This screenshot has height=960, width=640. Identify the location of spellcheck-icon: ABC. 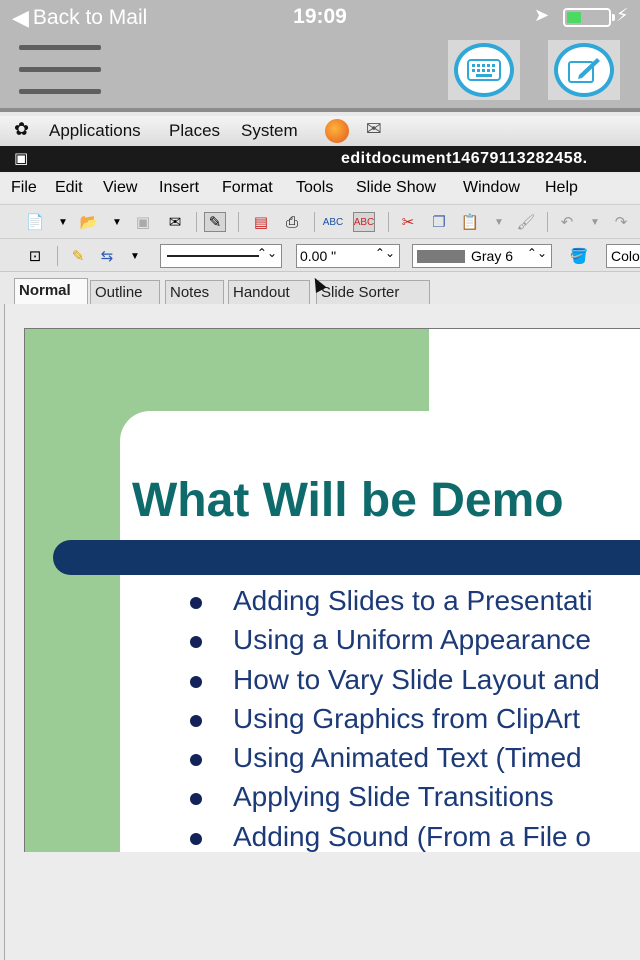
(333, 222).